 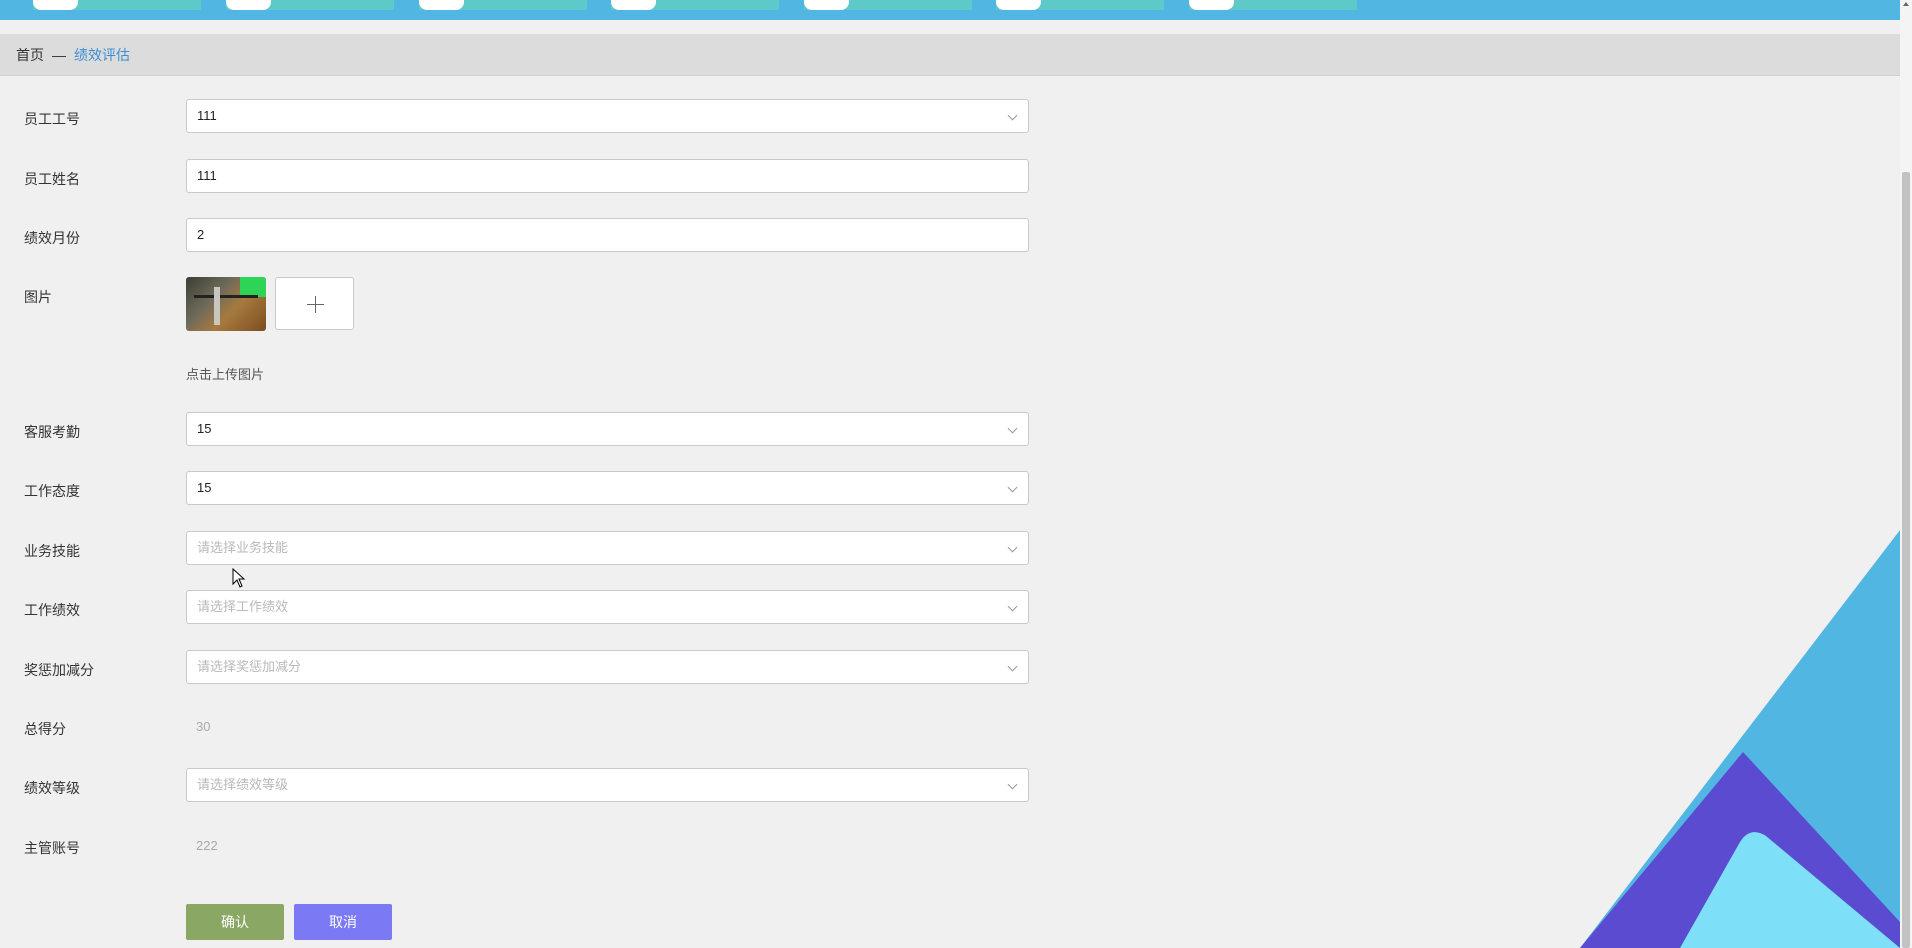 I want to click on grade-select: 请选择绩效等级, so click(x=607, y=785).